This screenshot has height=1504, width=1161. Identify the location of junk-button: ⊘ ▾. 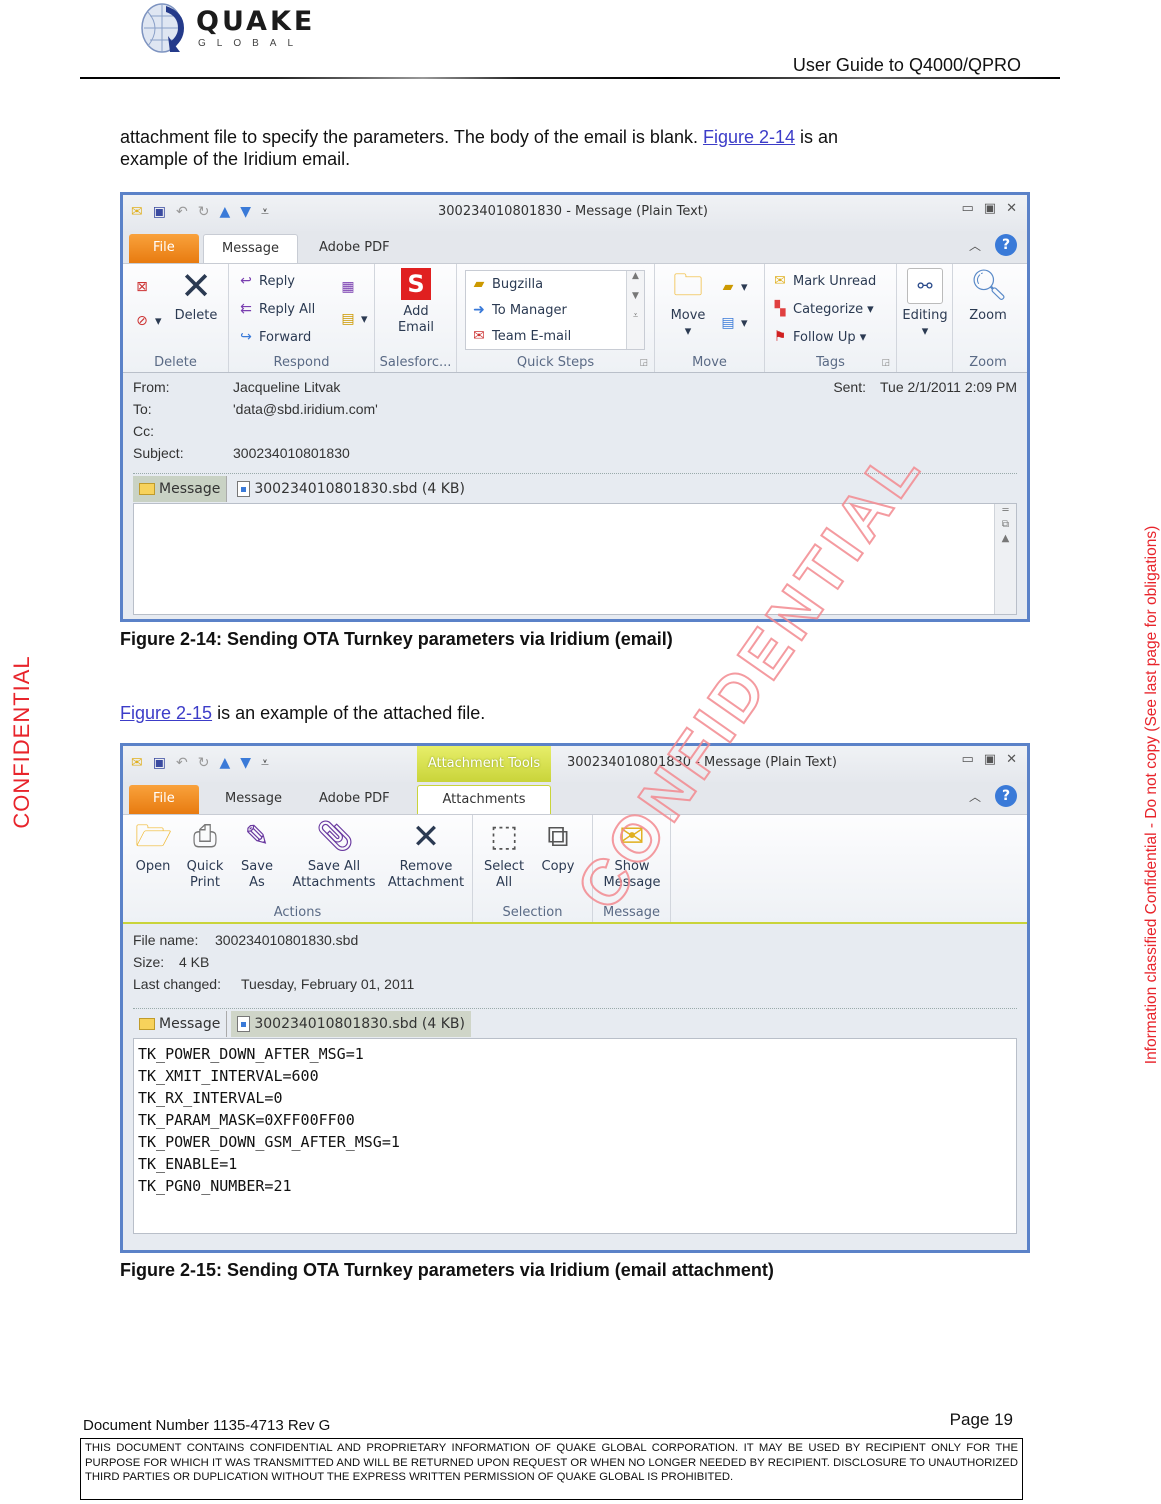
(147, 321).